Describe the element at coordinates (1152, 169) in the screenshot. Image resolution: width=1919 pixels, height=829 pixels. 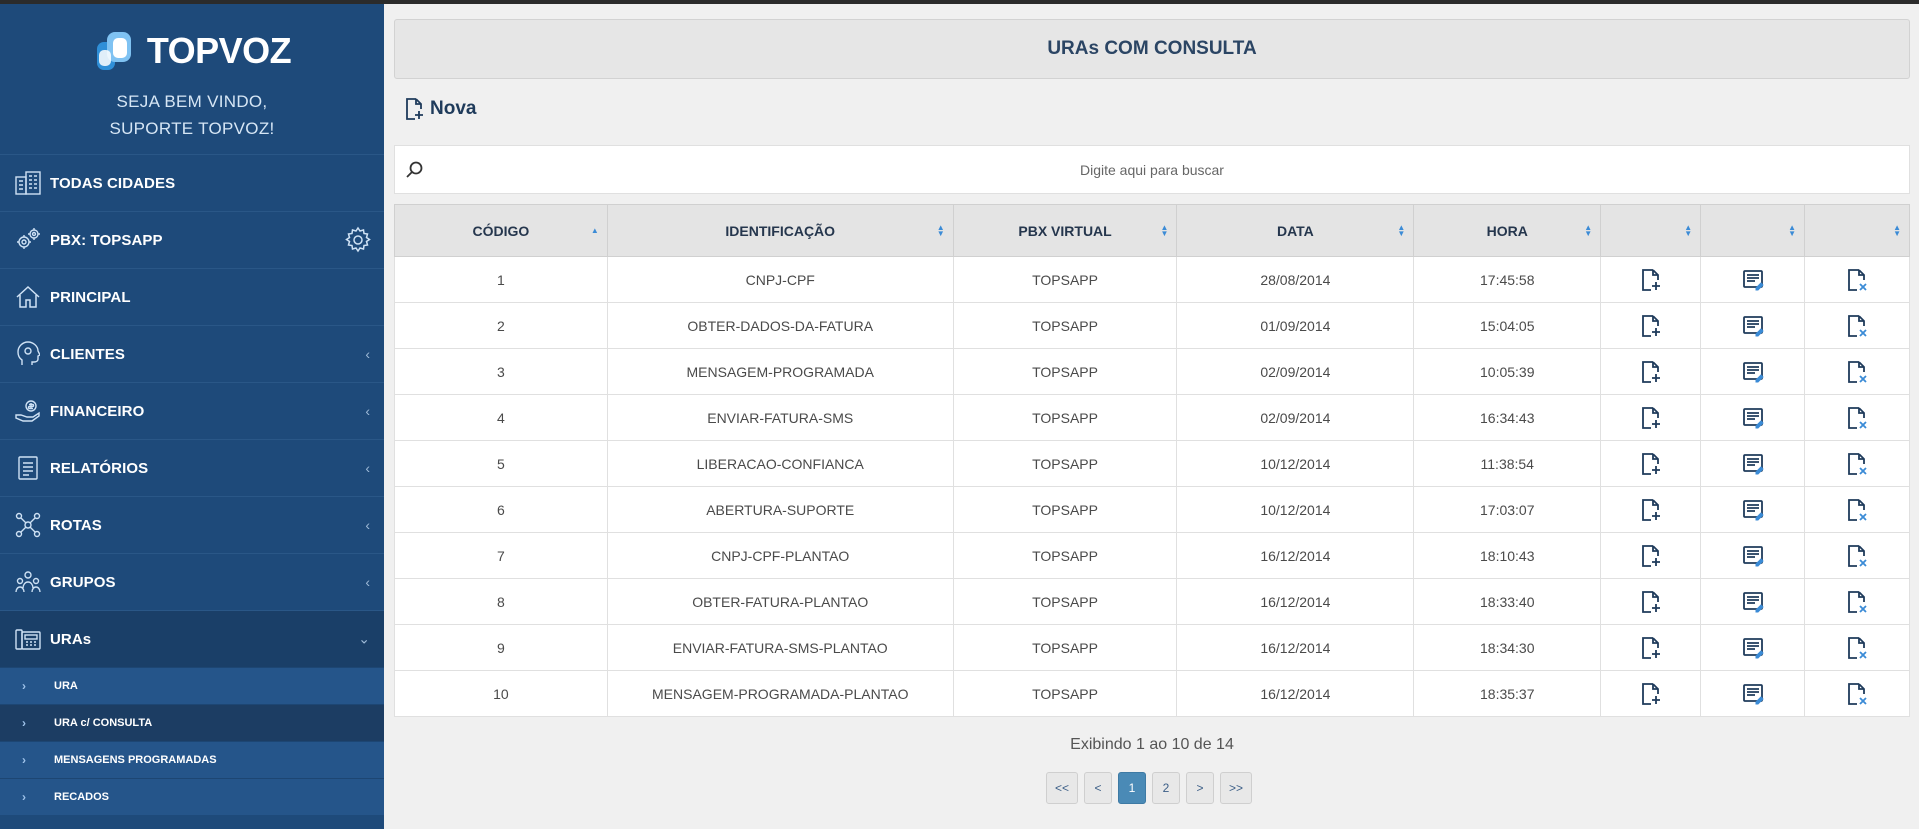
I see `search-input` at that location.